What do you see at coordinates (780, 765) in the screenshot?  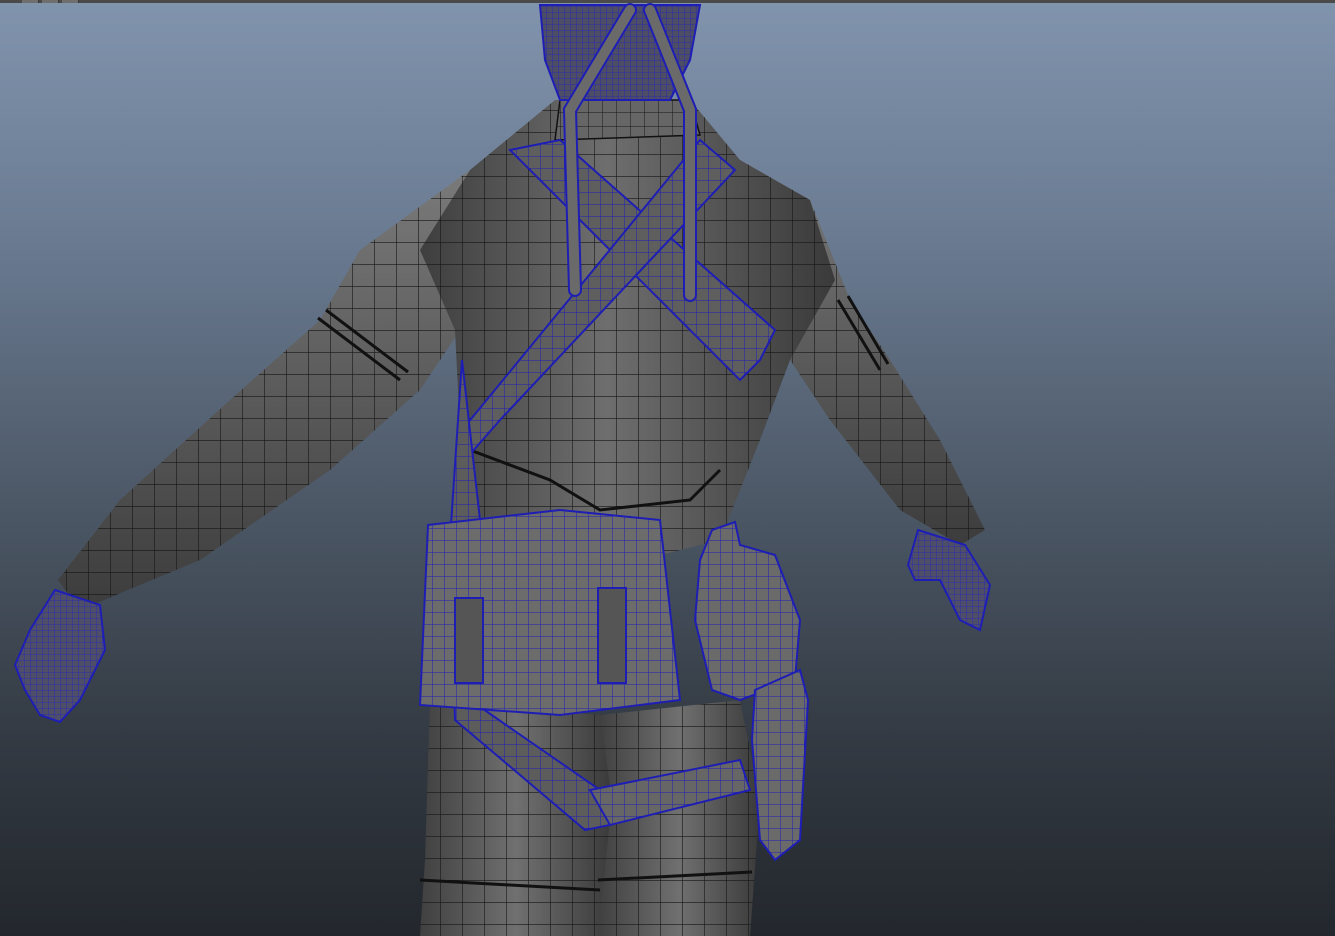 I see `holster-mesh` at bounding box center [780, 765].